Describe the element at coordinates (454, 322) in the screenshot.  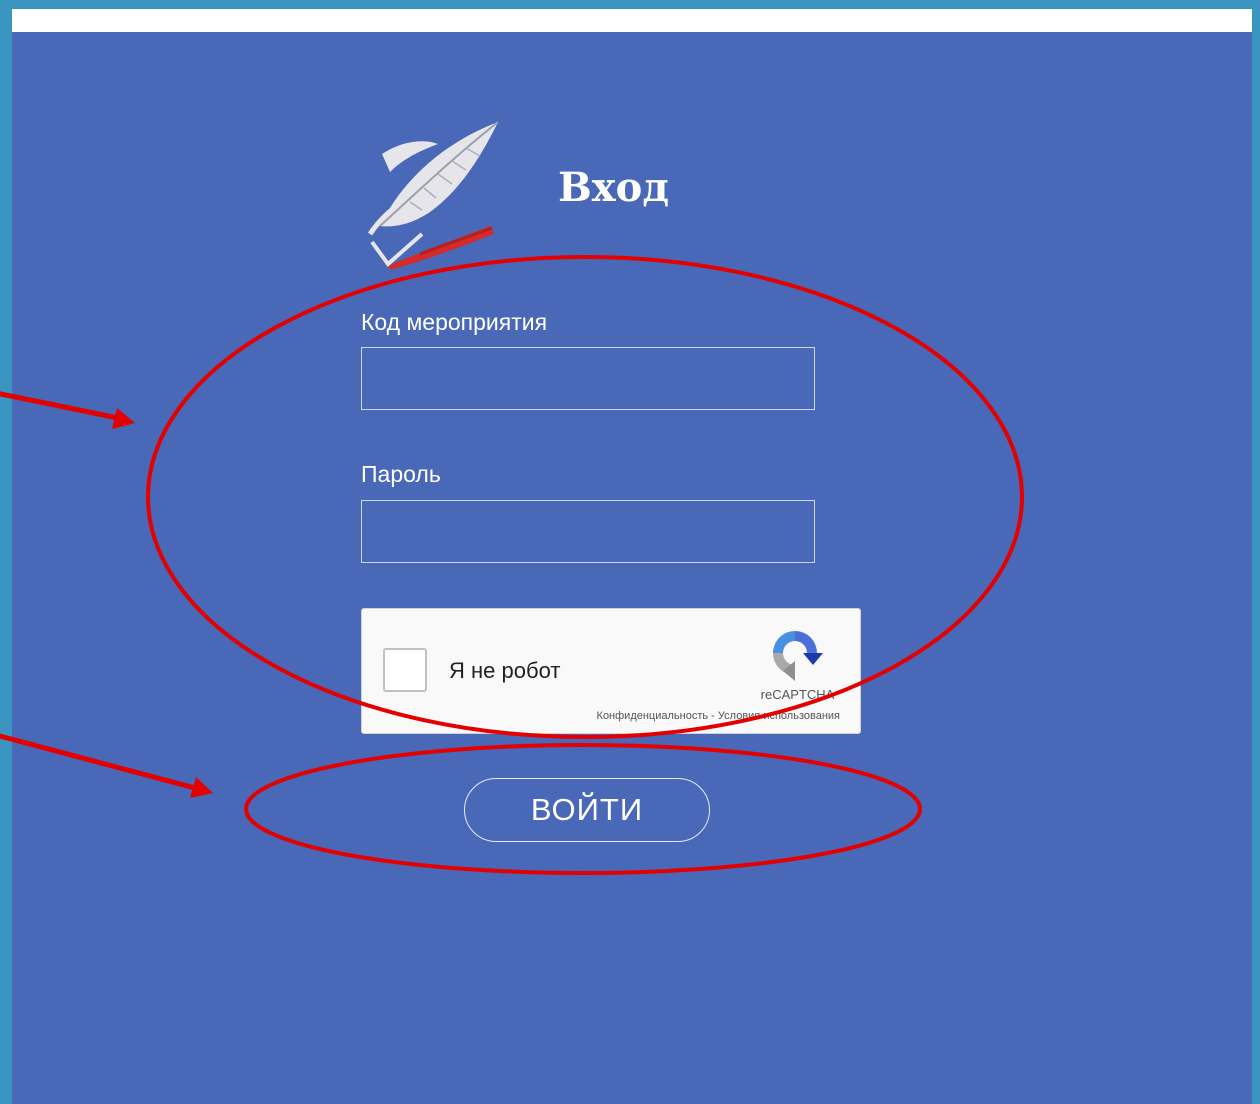
I see `event-code-label: Код мероприятия` at that location.